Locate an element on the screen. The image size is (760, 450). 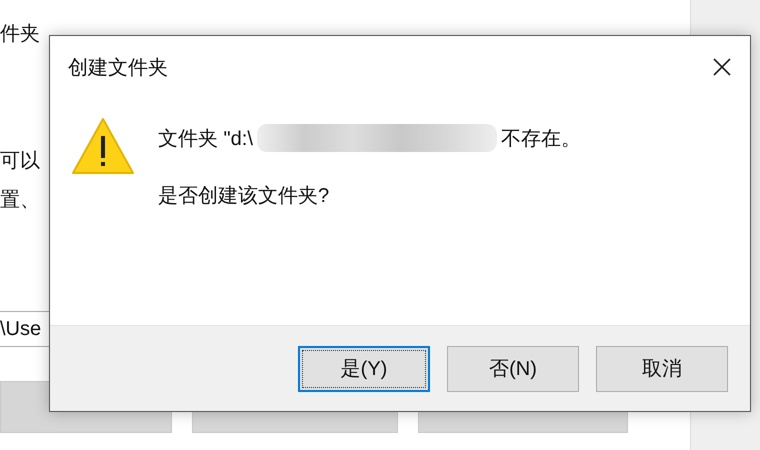
dialog-title: 创建文件夹 is located at coordinates (118, 68).